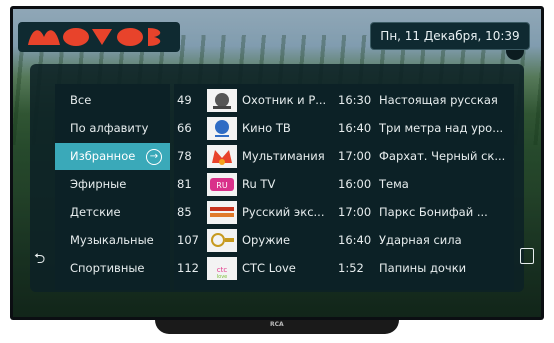  What do you see at coordinates (438, 100) in the screenshot?
I see `program-title: Настоящая русская` at bounding box center [438, 100].